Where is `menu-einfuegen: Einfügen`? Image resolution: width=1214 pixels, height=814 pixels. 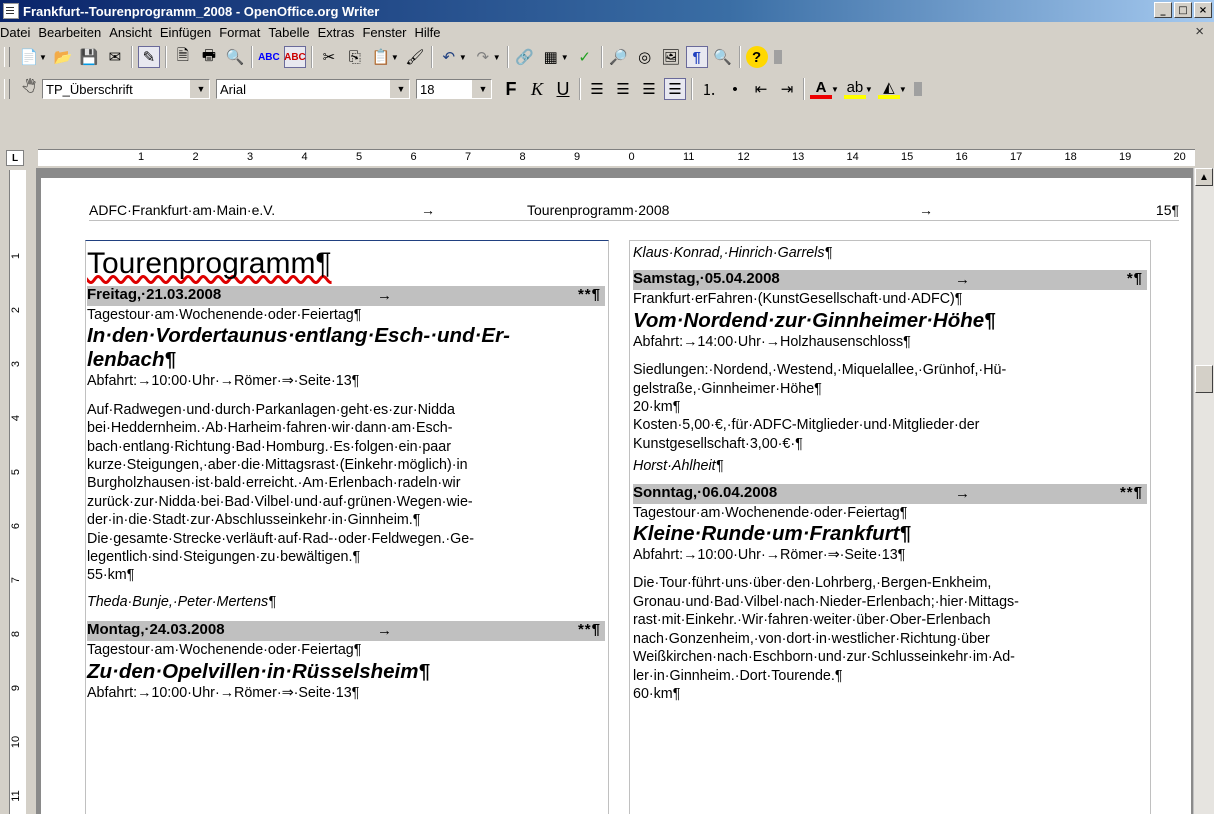
menu-einfuegen: Einfügen is located at coordinates (185, 32).